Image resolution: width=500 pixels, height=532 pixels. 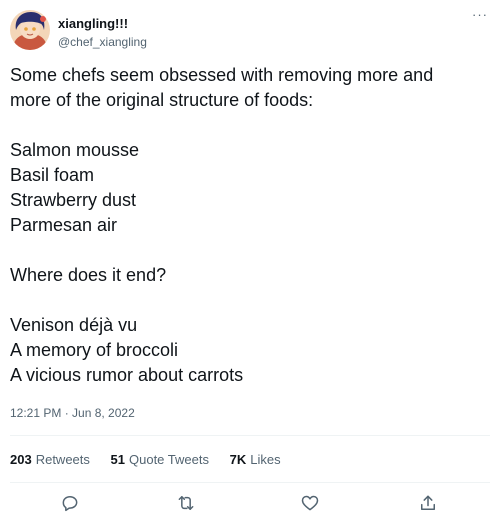 What do you see at coordinates (428, 503) in the screenshot?
I see `share-icon` at bounding box center [428, 503].